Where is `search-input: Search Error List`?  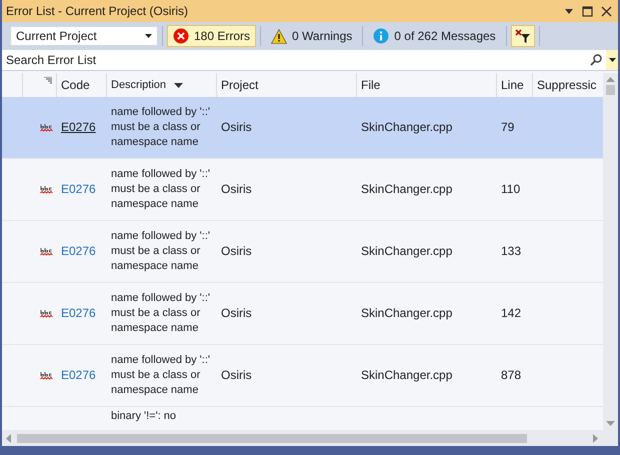 search-input: Search Error List is located at coordinates (296, 60).